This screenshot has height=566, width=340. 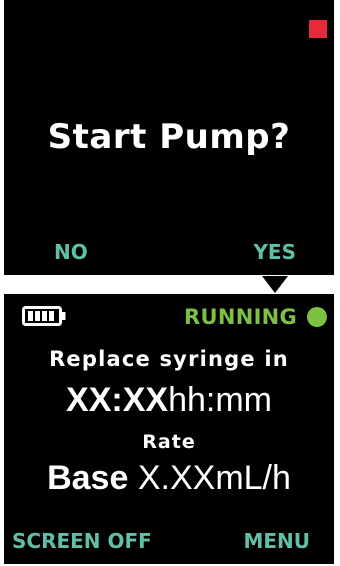 I want to click on time-remaining: XX:XXhh:mm, so click(x=169, y=400).